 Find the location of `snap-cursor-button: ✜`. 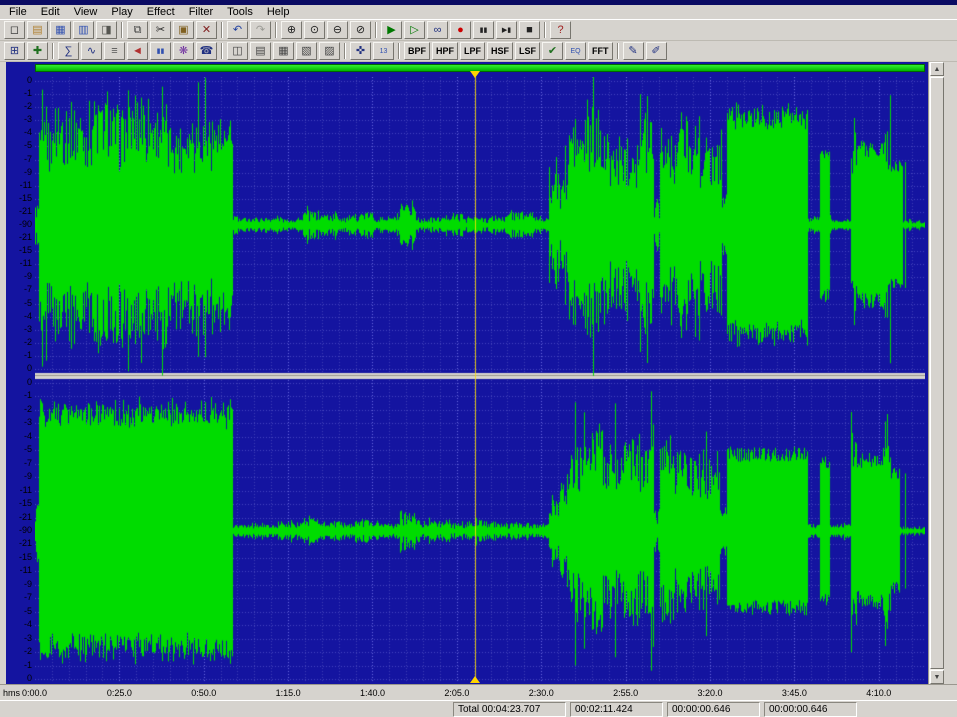

snap-cursor-button: ✜ is located at coordinates (360, 51).